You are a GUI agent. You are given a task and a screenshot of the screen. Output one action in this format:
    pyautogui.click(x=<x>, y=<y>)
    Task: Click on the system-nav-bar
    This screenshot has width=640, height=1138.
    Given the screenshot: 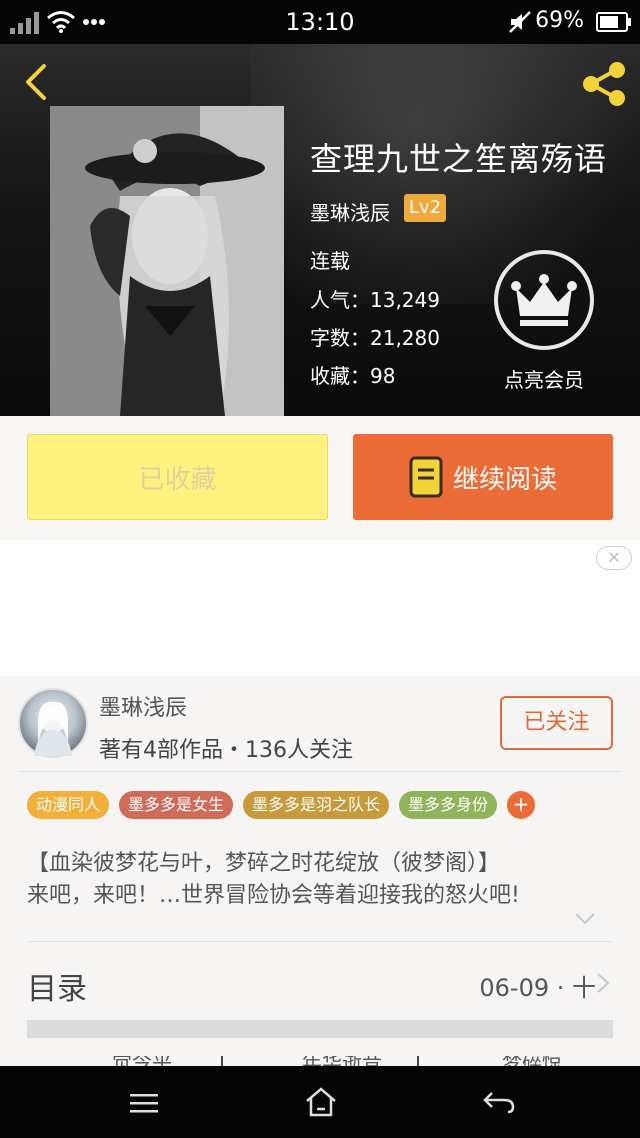 What is the action you would take?
    pyautogui.click(x=320, y=1102)
    